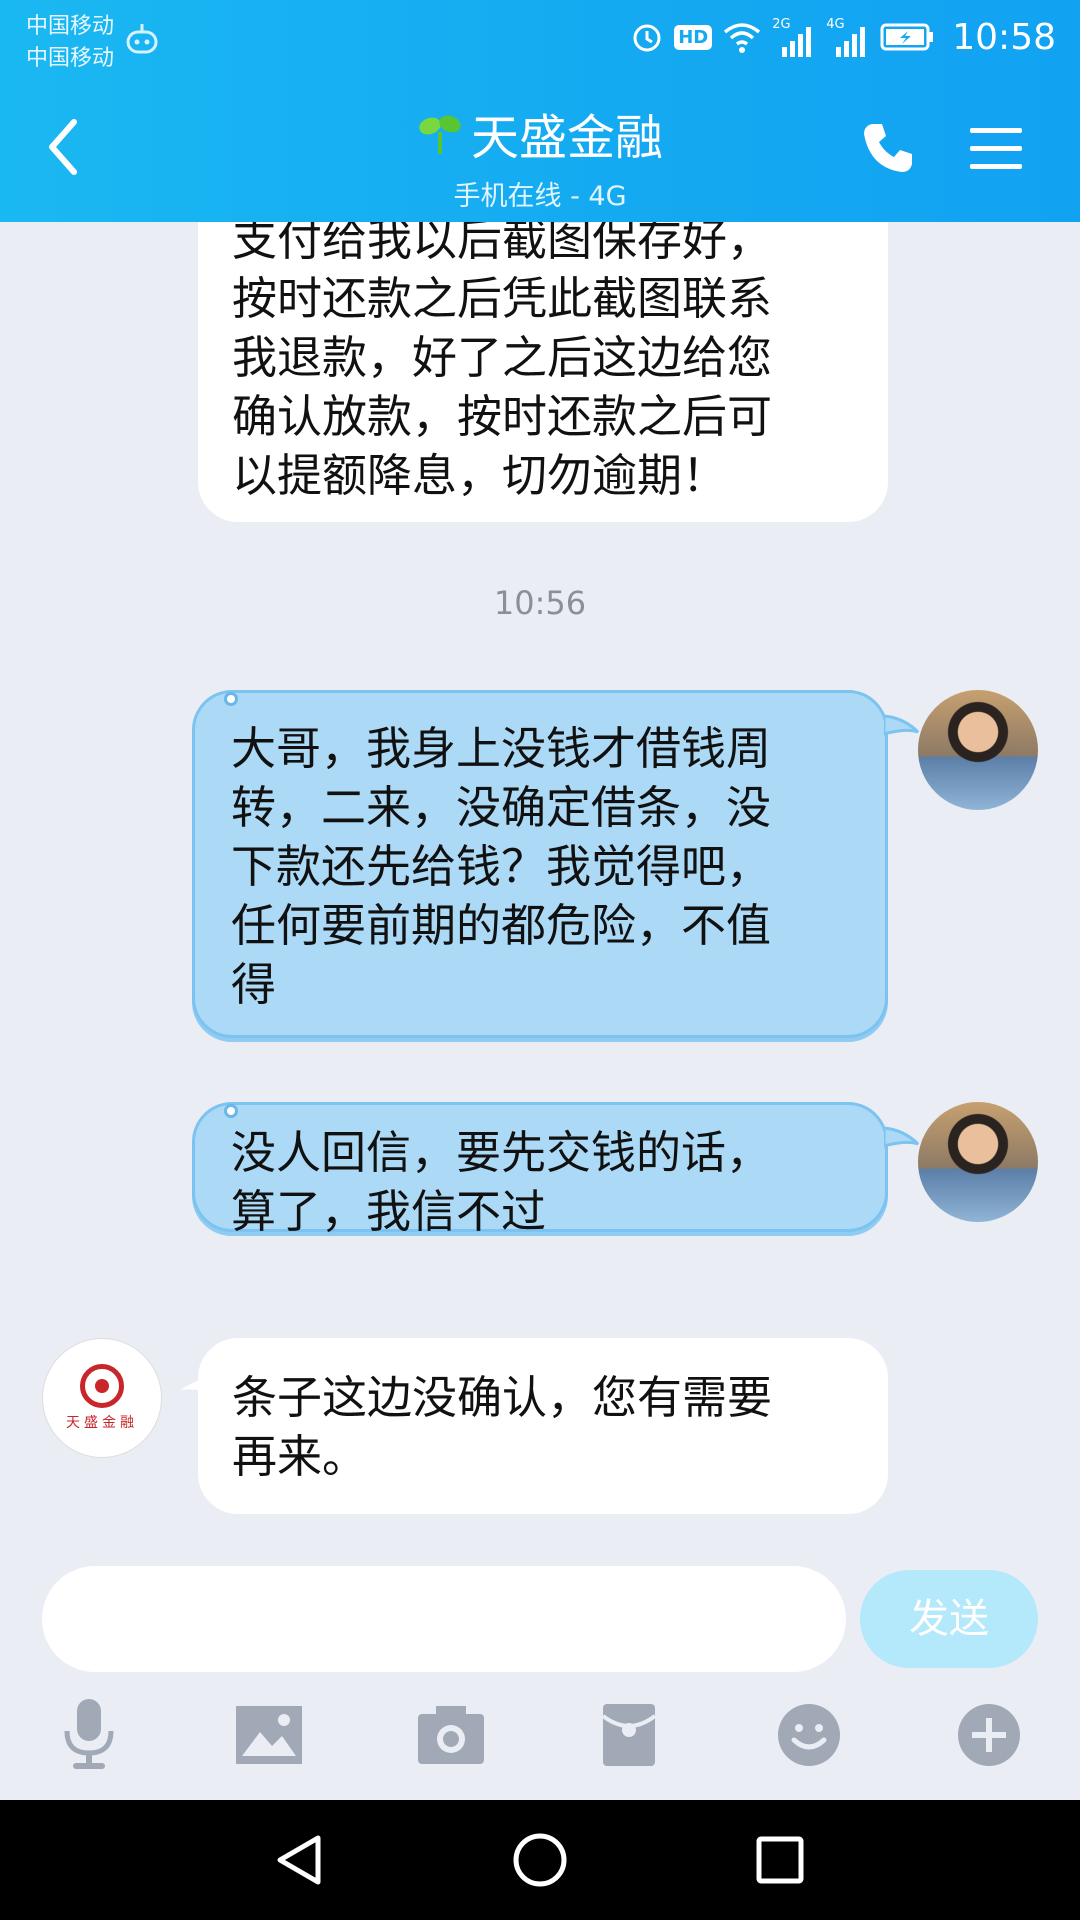  I want to click on wifi-icon, so click(742, 38).